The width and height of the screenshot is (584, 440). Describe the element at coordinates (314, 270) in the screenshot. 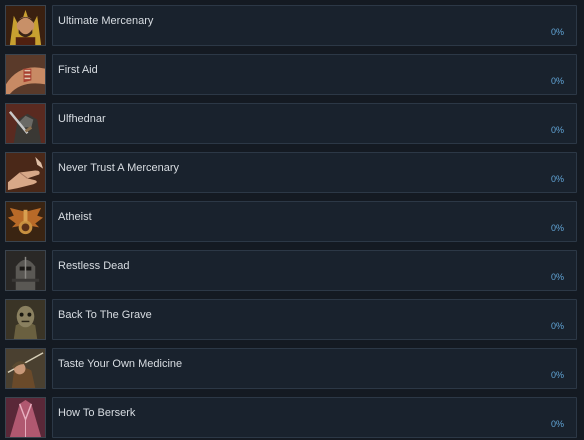

I see `achievement-bar: Restless Dead 0%` at that location.